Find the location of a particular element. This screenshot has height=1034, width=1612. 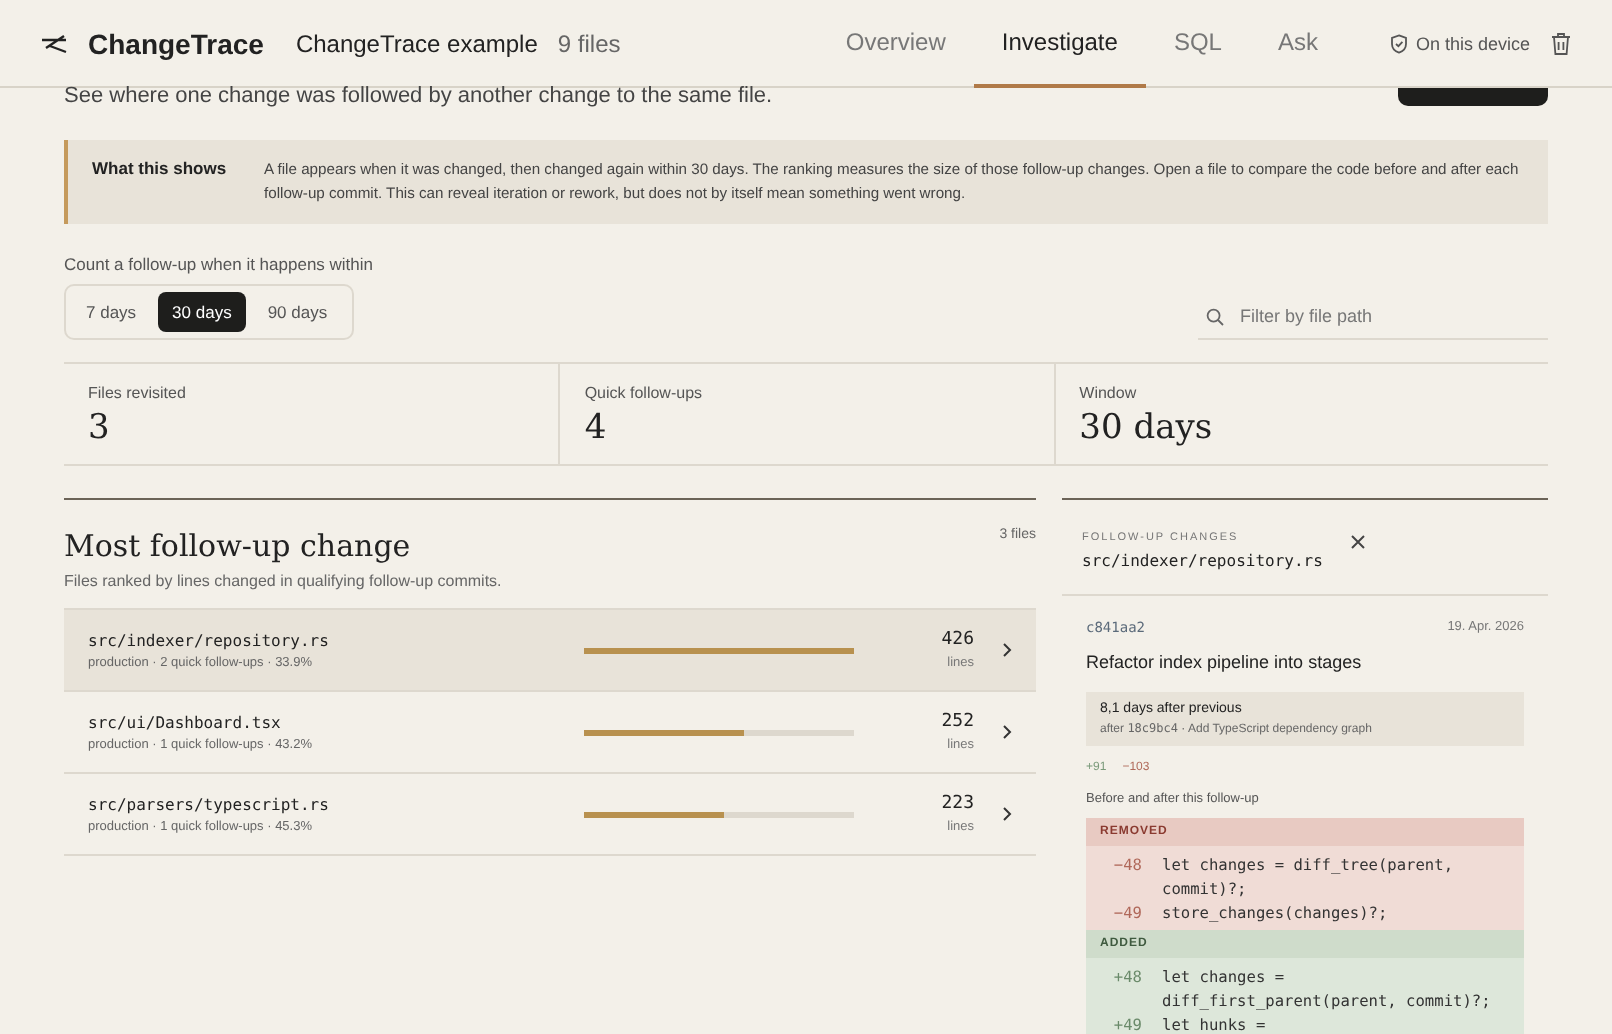

trash-icon is located at coordinates (1561, 43).